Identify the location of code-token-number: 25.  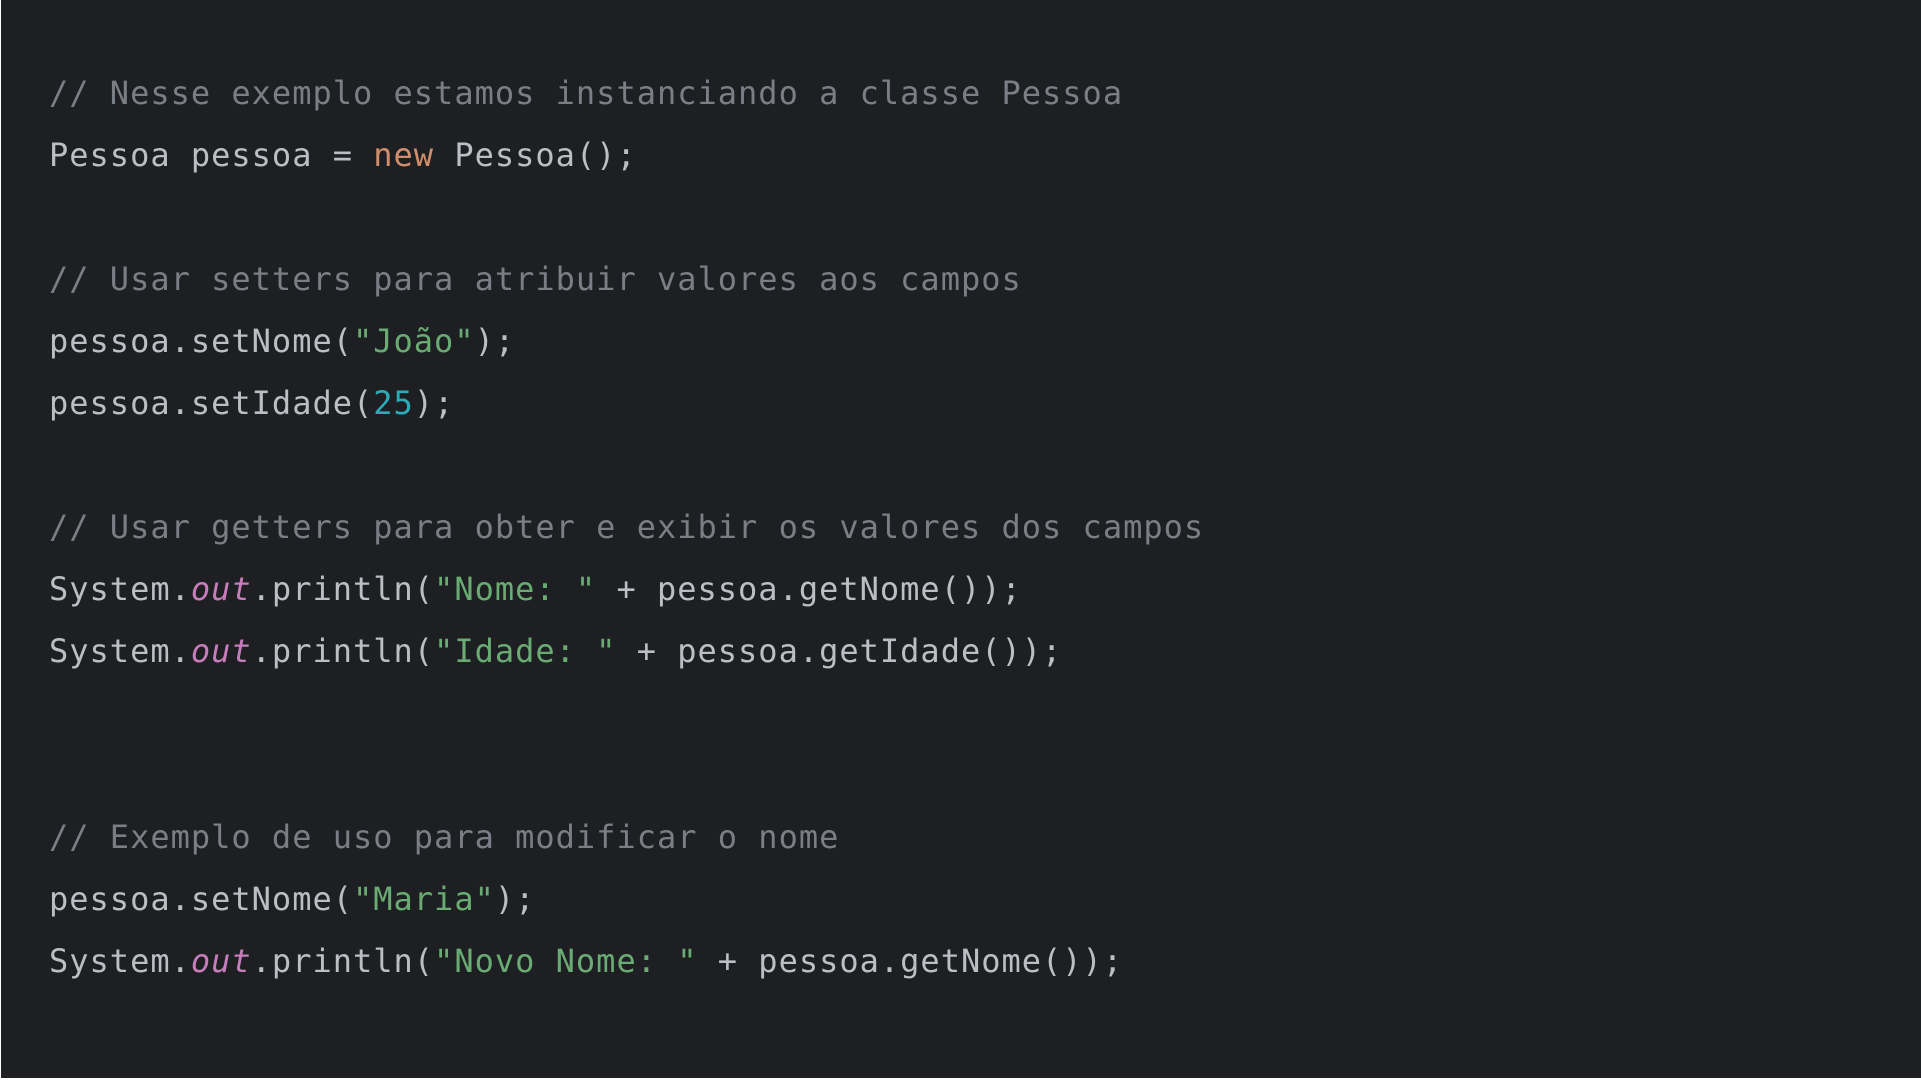
(393, 403).